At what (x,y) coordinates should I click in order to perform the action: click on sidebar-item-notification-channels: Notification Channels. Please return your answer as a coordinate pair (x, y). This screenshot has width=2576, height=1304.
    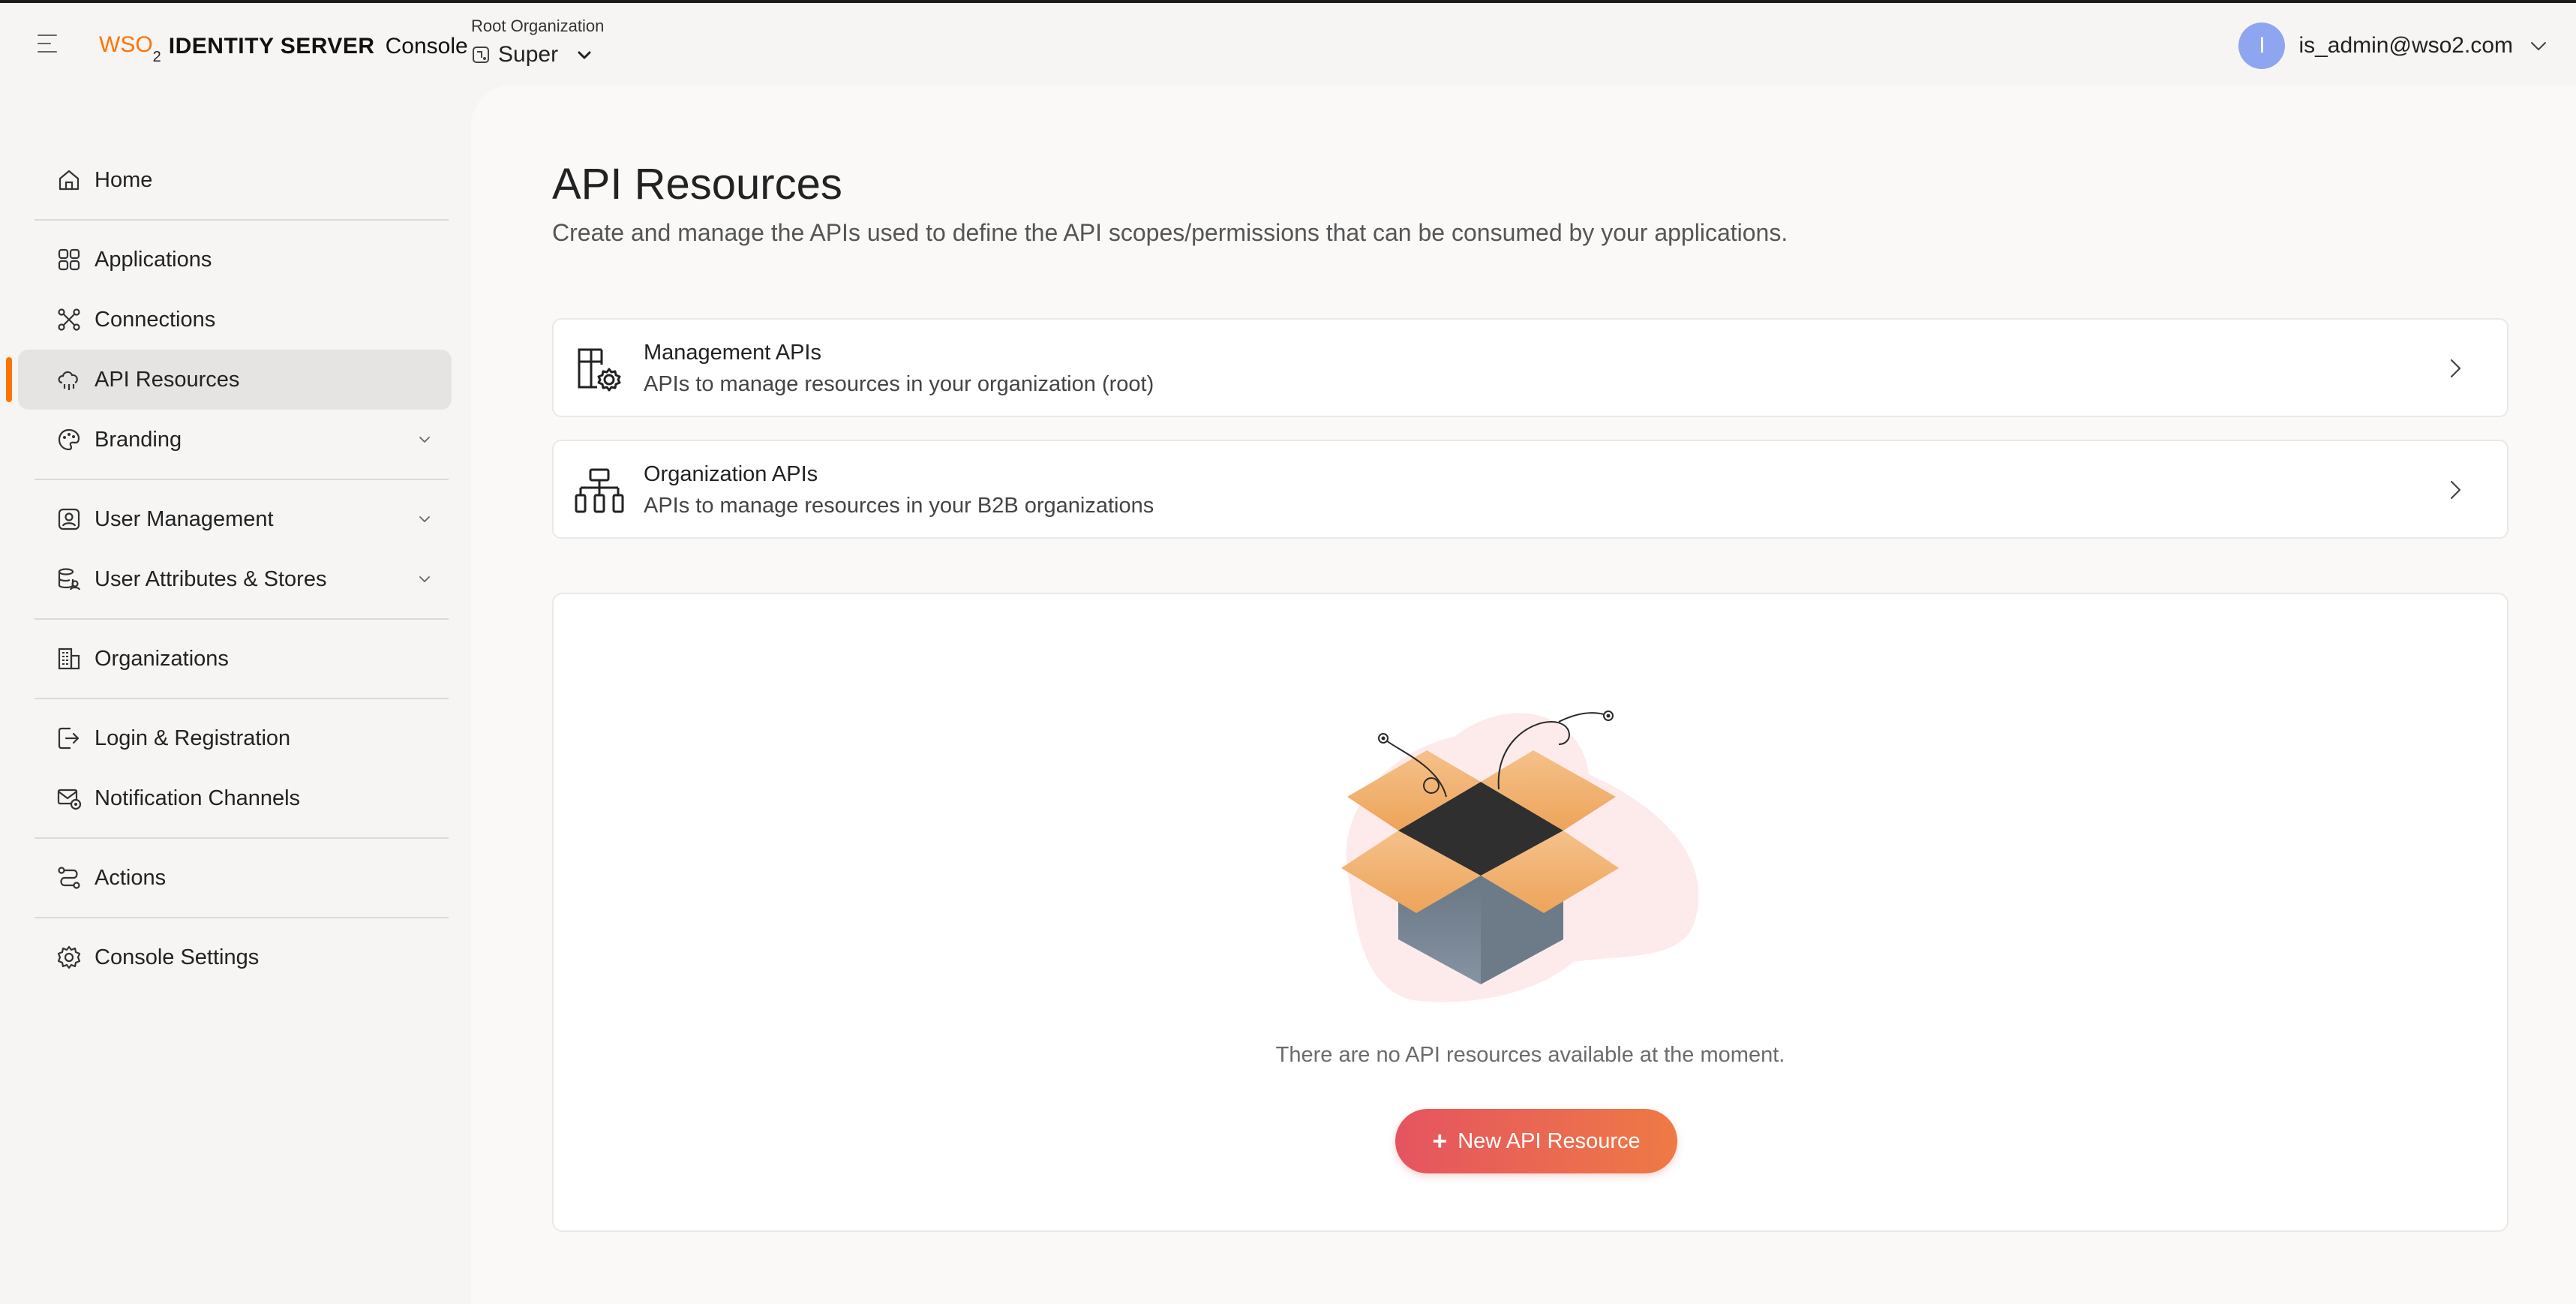
    Looking at the image, I should click on (235, 798).